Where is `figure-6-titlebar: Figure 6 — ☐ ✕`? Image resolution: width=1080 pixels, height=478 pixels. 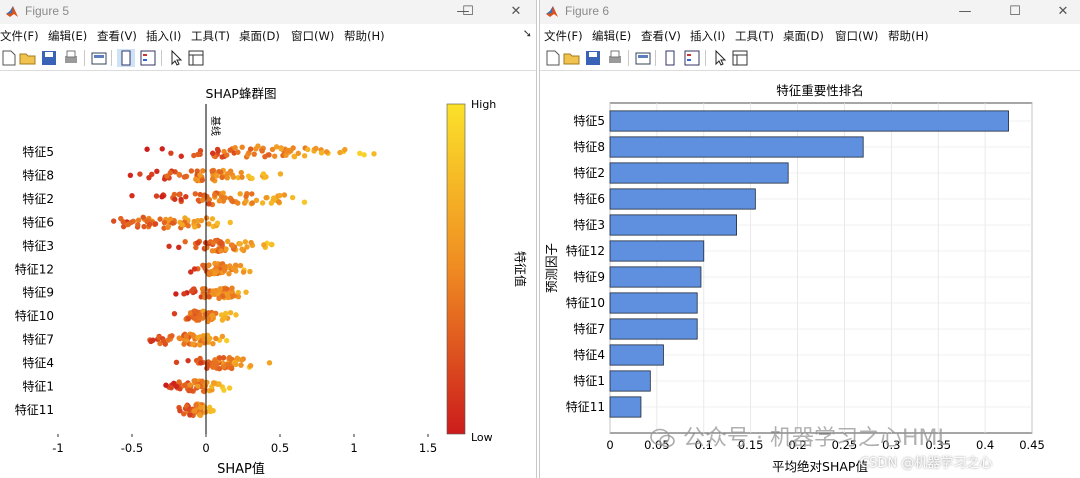 figure-6-titlebar: Figure 6 — ☐ ✕ is located at coordinates (810, 12).